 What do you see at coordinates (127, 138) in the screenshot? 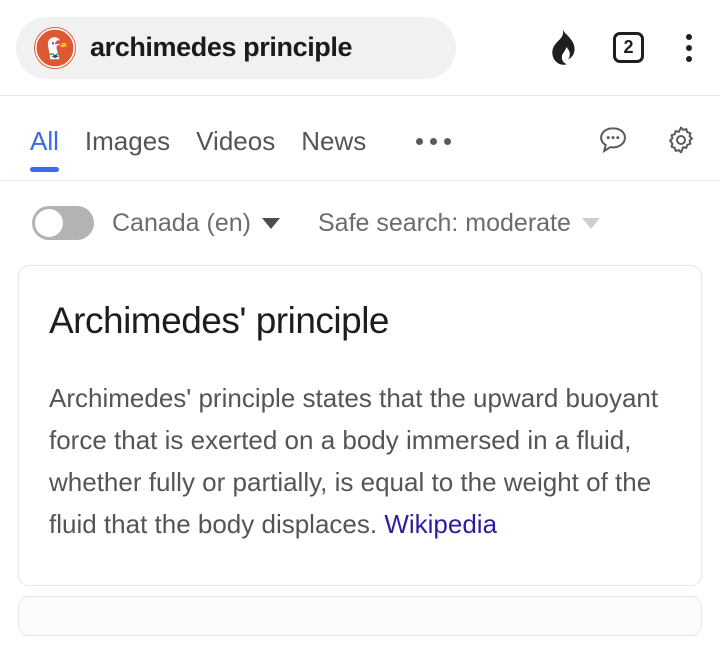
I see `tab-images: Images` at bounding box center [127, 138].